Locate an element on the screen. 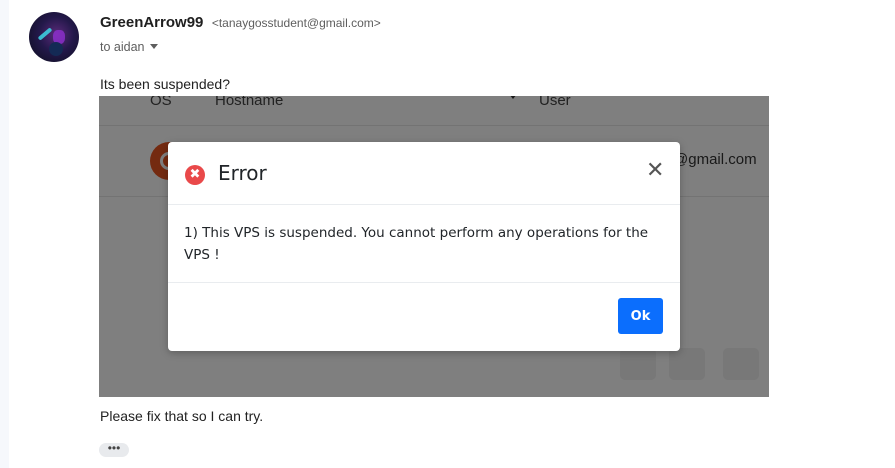 The width and height of the screenshot is (895, 468). sender-email: <tanaygosstudent@gmail.com> is located at coordinates (296, 23).